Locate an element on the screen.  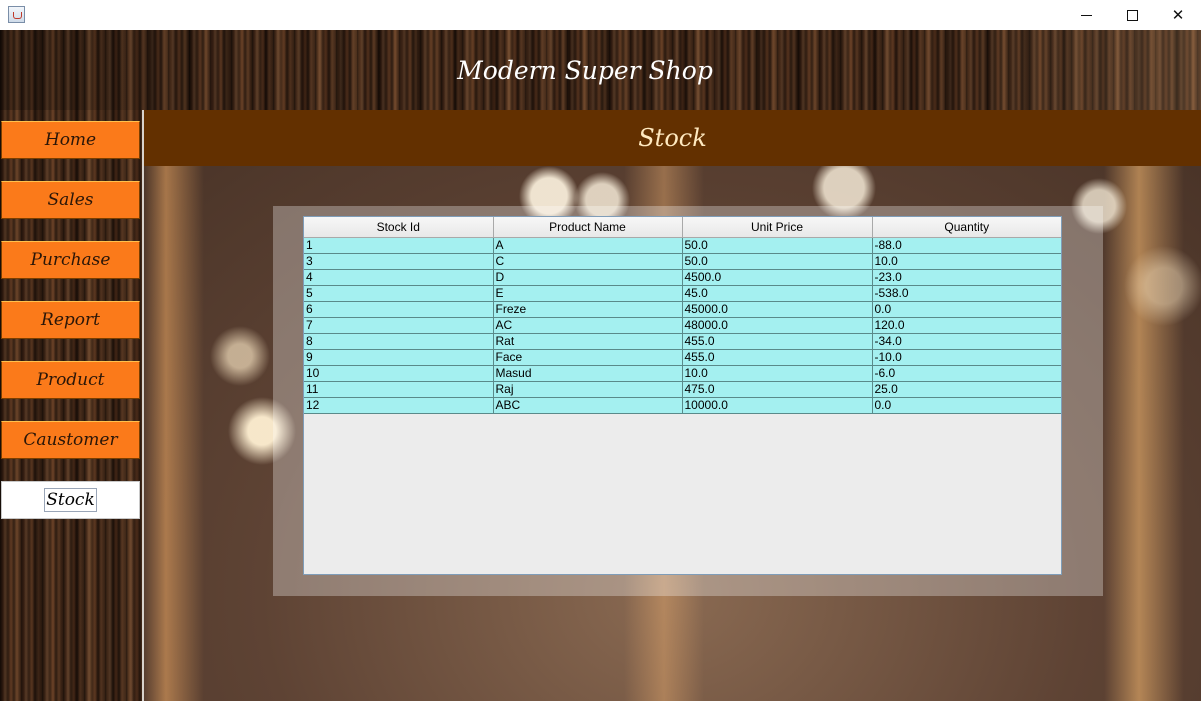
nav-home-label: Home is located at coordinates (70, 140).